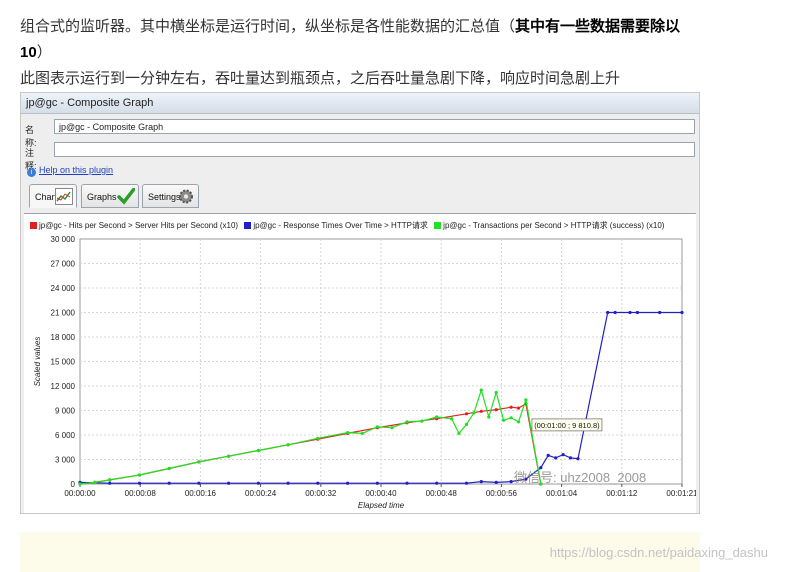  What do you see at coordinates (63, 264) in the screenshot?
I see `y-tick-label: 27 000` at bounding box center [63, 264].